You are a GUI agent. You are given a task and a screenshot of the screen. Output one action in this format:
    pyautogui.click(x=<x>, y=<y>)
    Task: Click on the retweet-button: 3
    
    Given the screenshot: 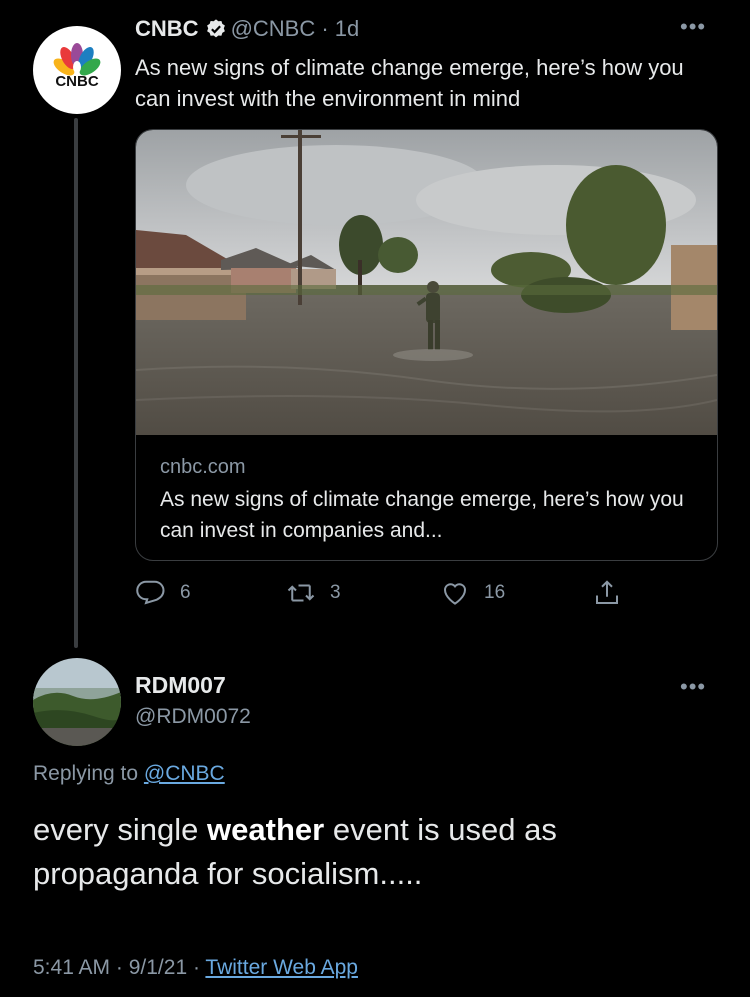 What is the action you would take?
    pyautogui.click(x=313, y=593)
    